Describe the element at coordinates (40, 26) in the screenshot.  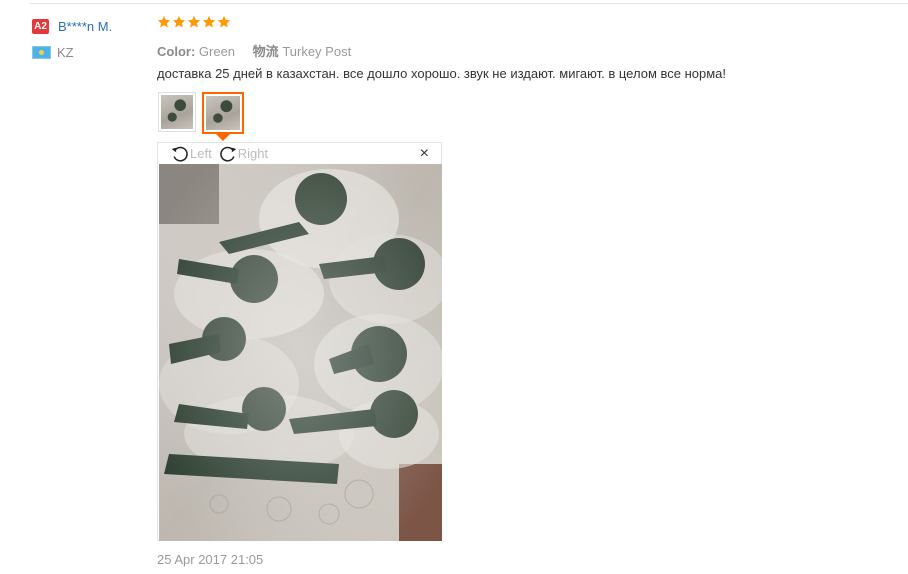
I see `buyer-level-badge: A2` at that location.